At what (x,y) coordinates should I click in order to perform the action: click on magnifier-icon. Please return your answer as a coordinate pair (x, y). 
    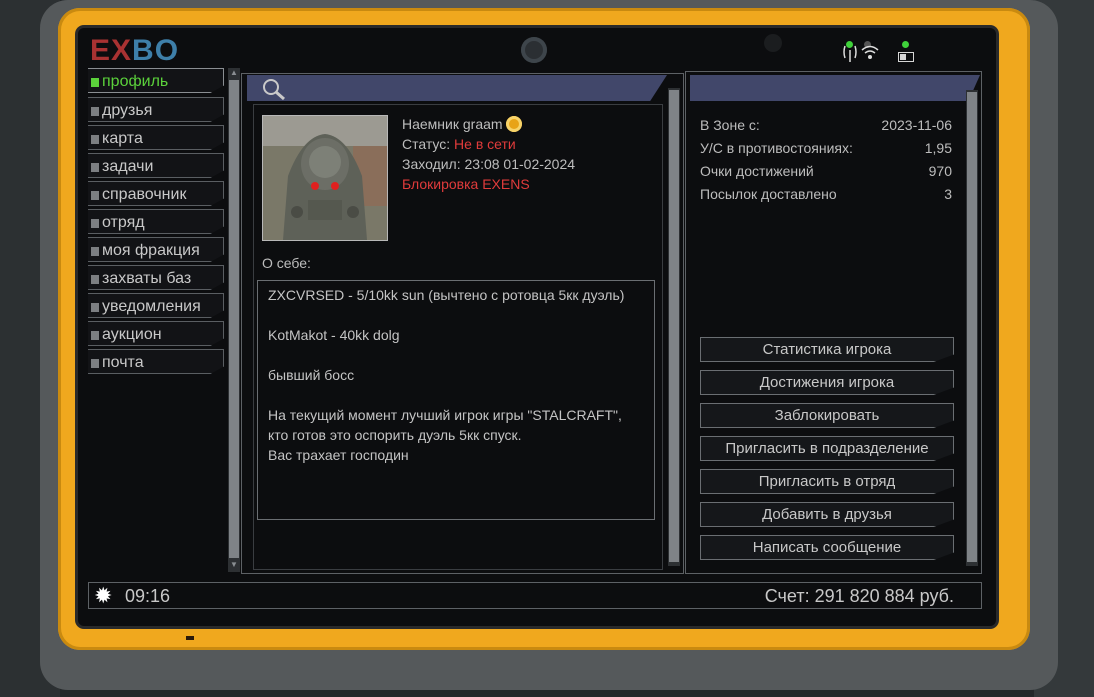
    Looking at the image, I should click on (274, 91).